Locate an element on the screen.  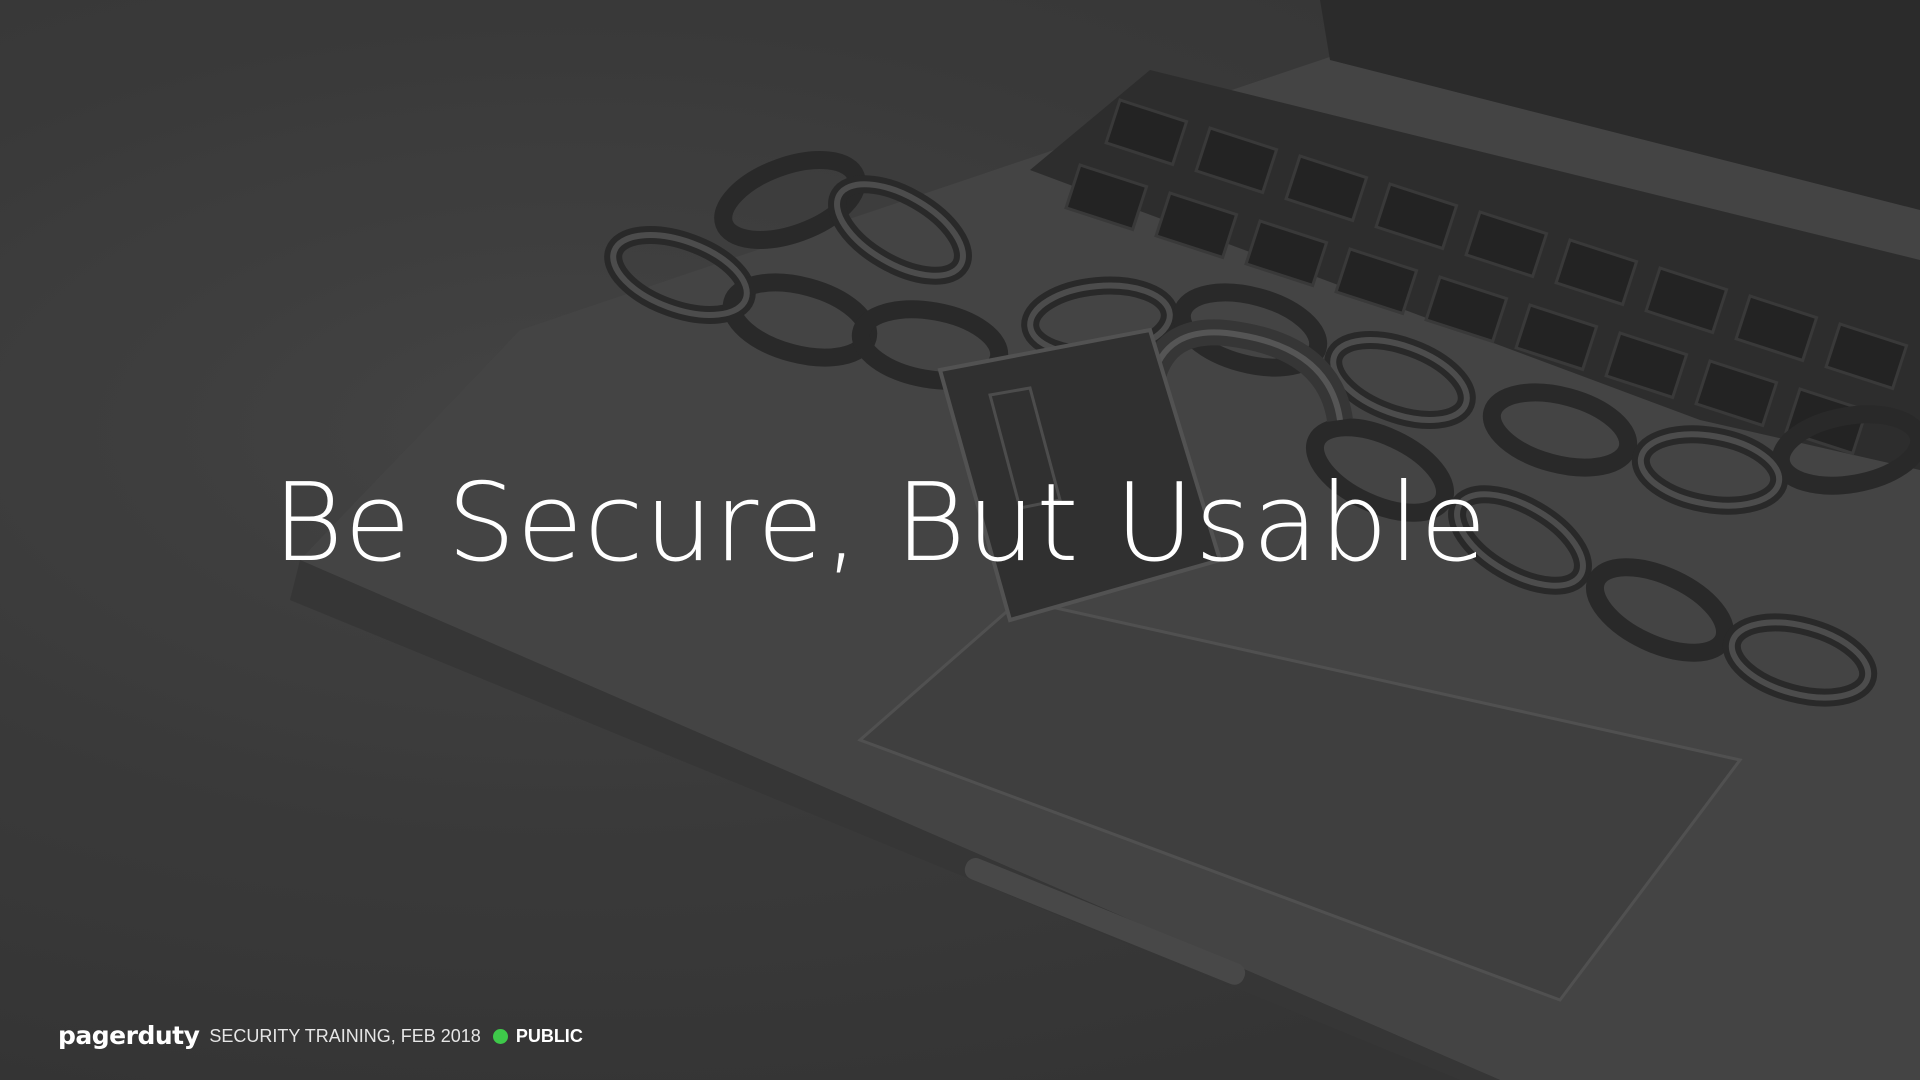
status-dot-icon is located at coordinates (500, 1036).